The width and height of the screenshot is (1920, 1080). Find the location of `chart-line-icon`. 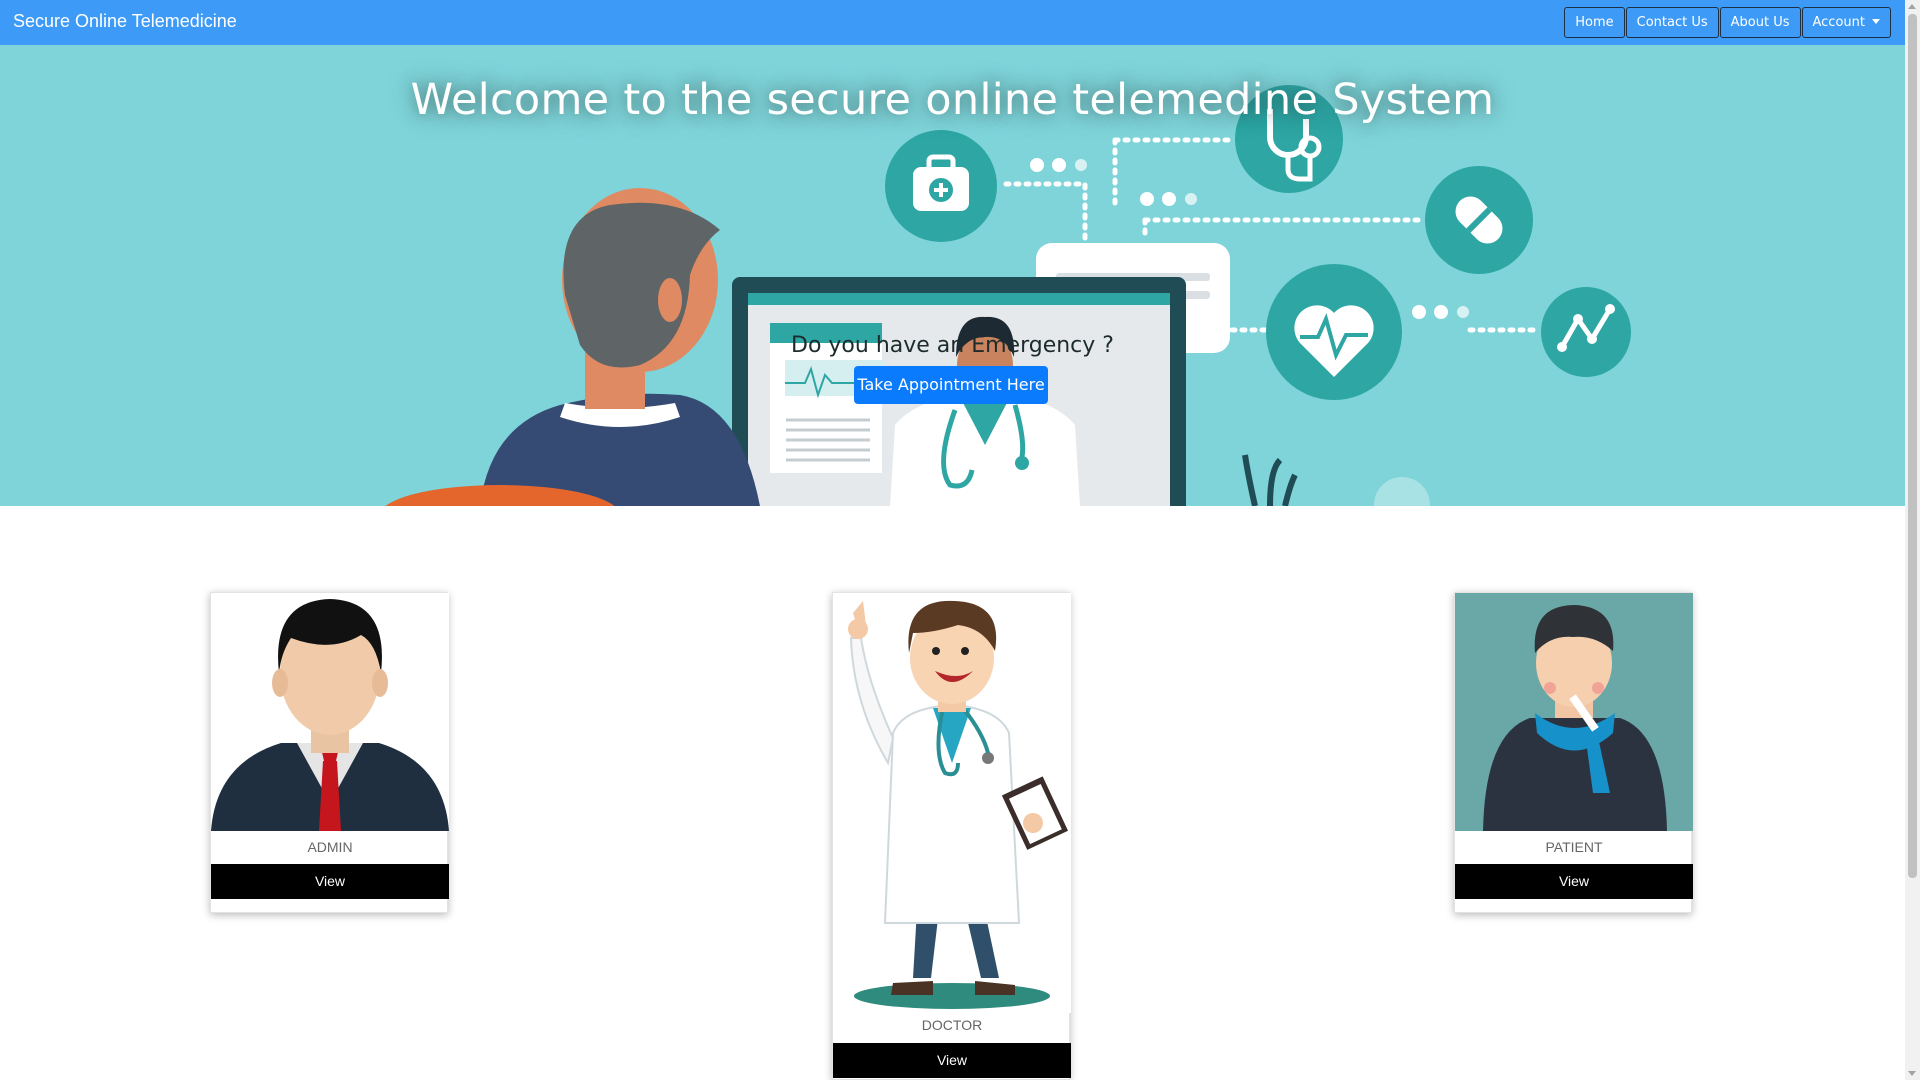

chart-line-icon is located at coordinates (1586, 332).